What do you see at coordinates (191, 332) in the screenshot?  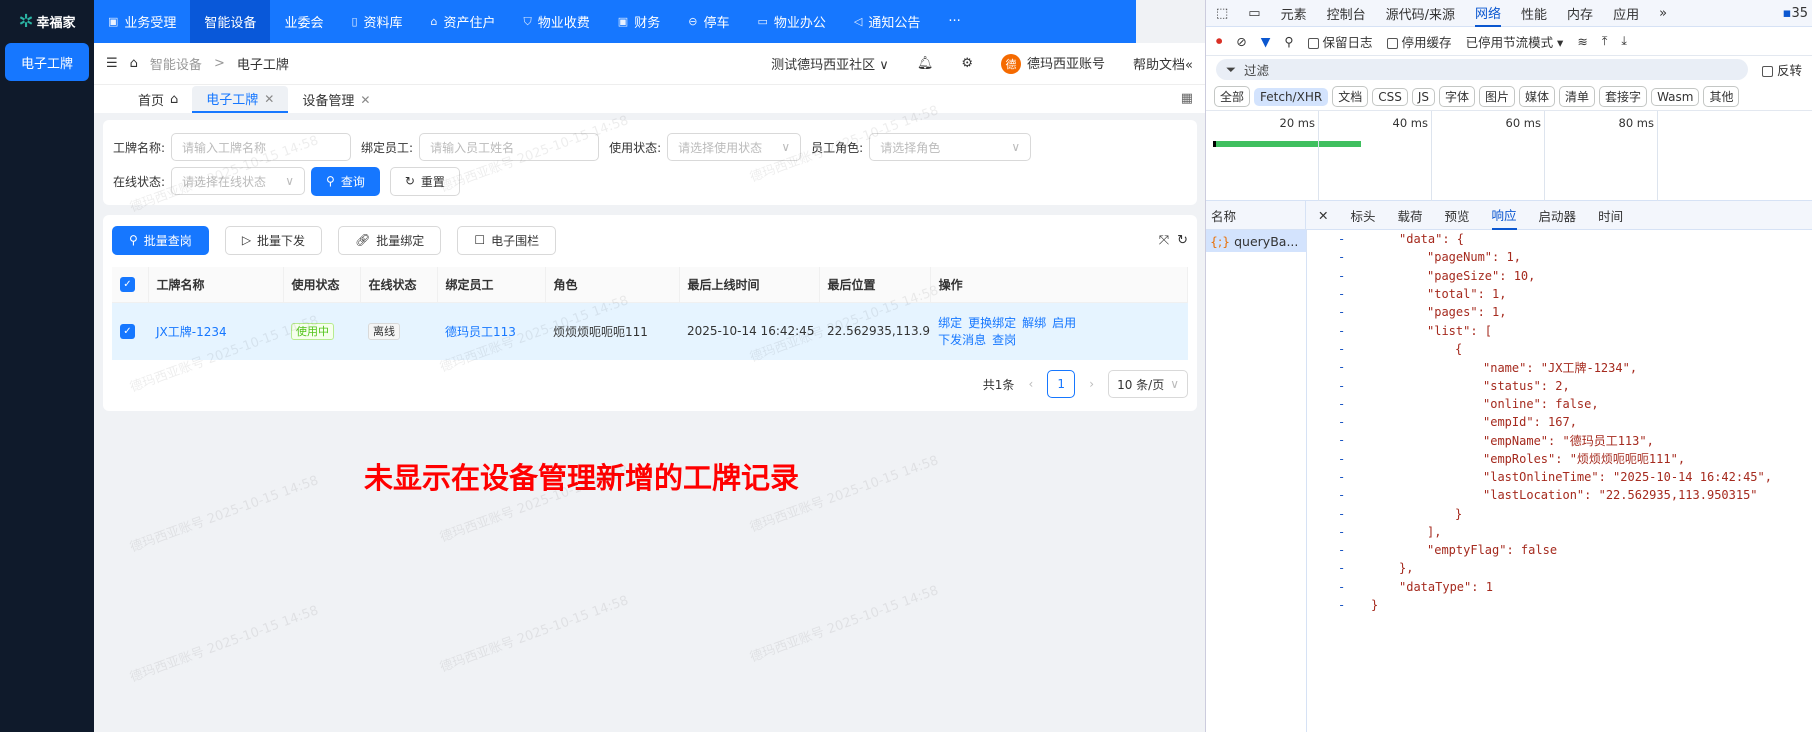 I see `badge-name-link: JX工牌-1234` at bounding box center [191, 332].